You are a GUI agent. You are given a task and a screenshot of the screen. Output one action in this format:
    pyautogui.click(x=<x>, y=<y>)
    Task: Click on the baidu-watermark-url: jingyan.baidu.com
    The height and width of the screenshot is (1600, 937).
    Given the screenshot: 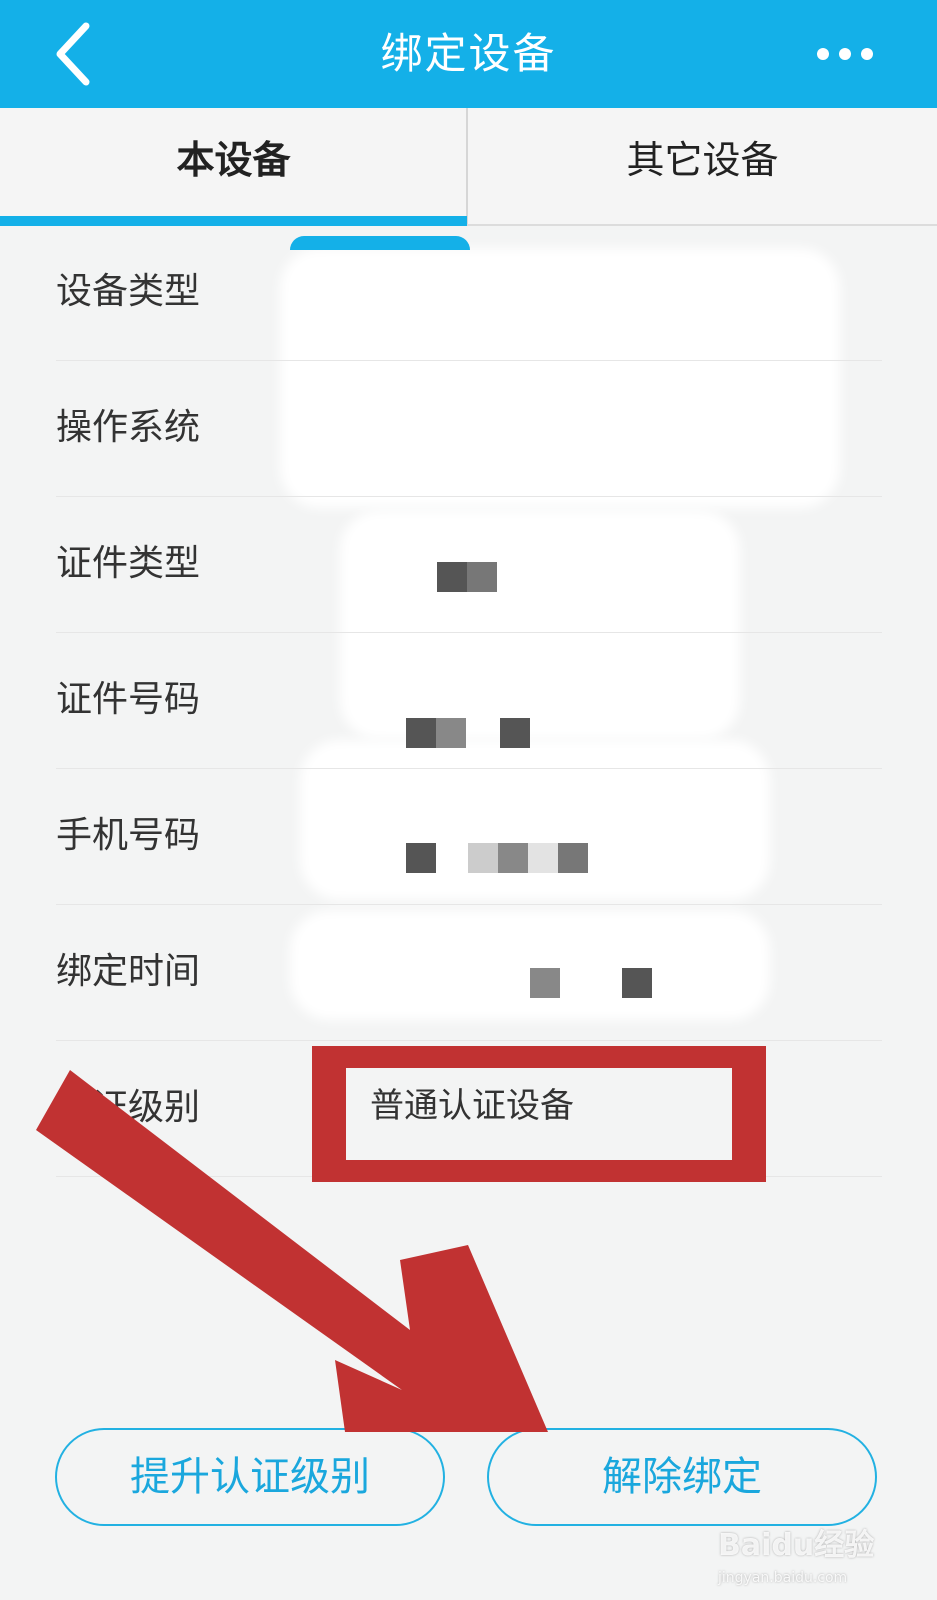 What is the action you would take?
    pyautogui.click(x=783, y=1578)
    